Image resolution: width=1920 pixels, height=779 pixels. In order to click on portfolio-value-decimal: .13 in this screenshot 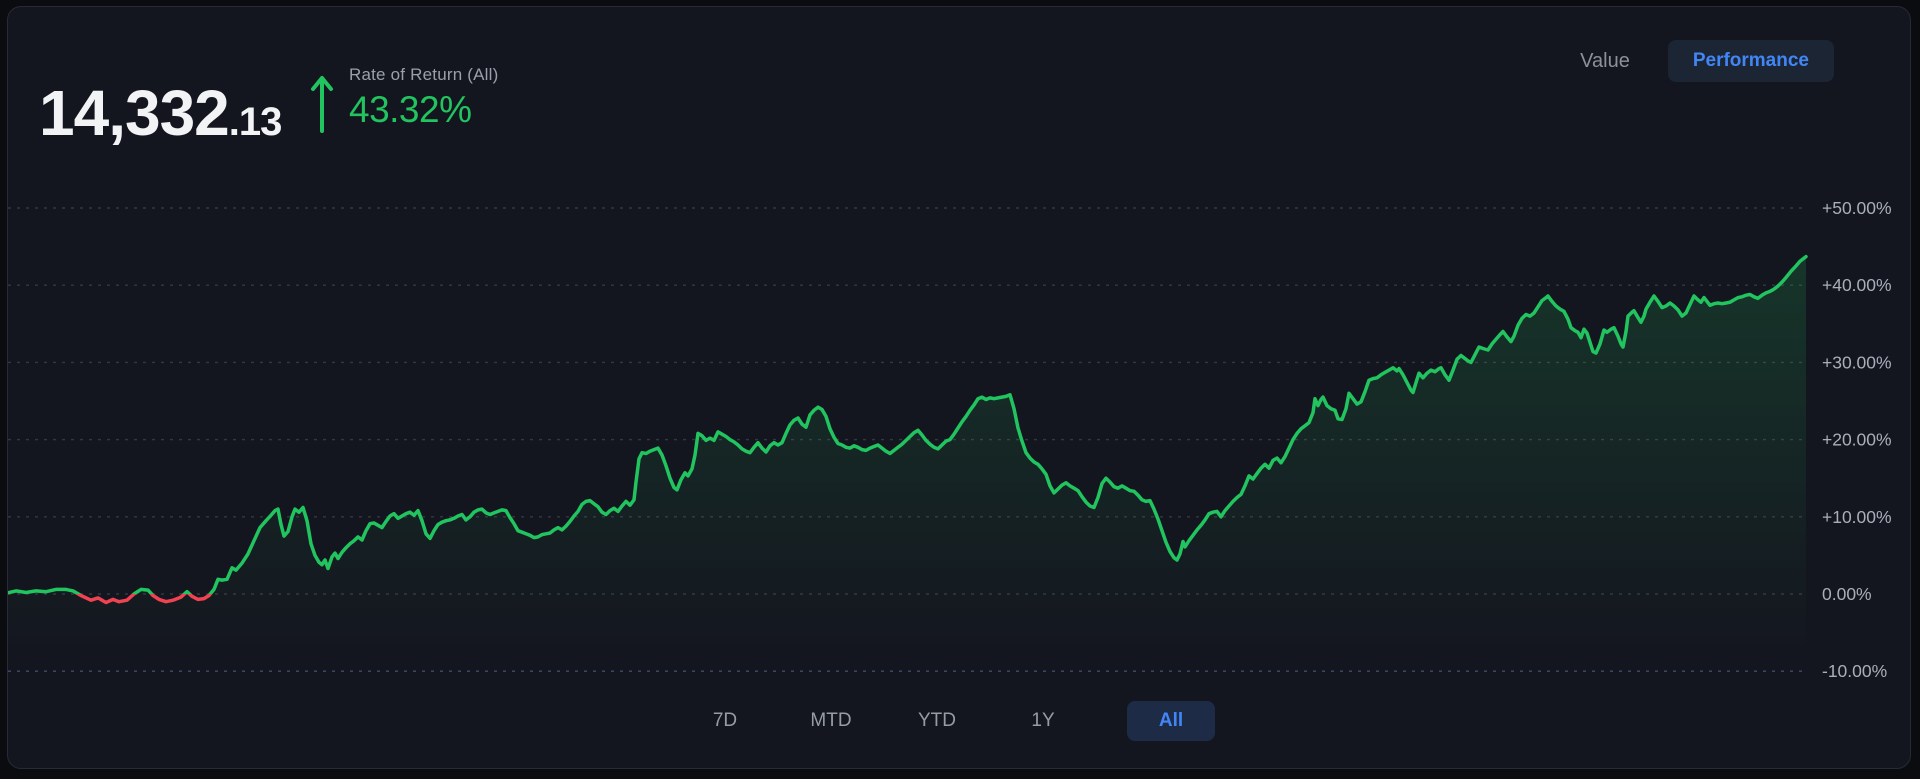, I will do `click(255, 122)`.